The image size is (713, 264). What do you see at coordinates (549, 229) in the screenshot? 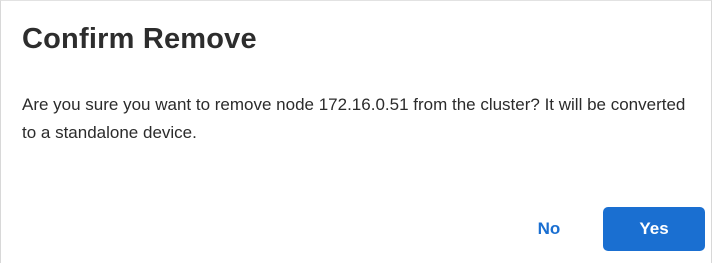
I see `no-button: No` at bounding box center [549, 229].